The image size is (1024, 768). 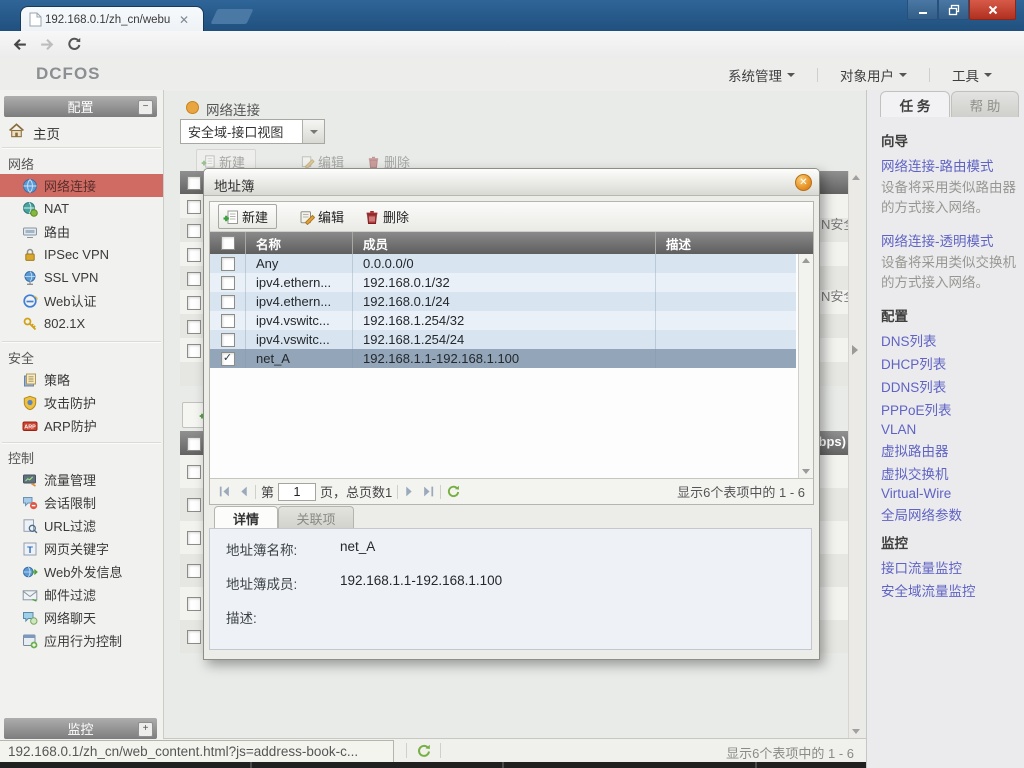 What do you see at coordinates (922, 10) in the screenshot?
I see `window-minimize-button` at bounding box center [922, 10].